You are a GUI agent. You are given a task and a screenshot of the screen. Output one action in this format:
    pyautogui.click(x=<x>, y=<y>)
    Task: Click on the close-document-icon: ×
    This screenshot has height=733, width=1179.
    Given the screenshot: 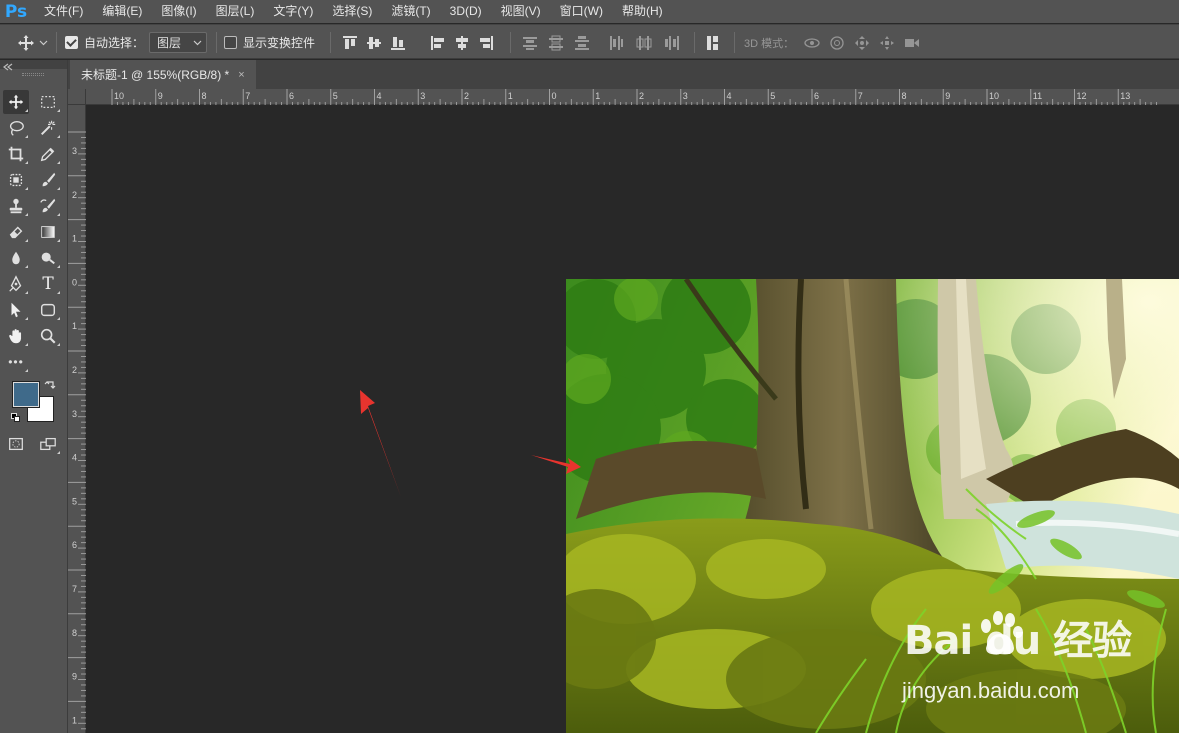 What is the action you would take?
    pyautogui.click(x=241, y=75)
    